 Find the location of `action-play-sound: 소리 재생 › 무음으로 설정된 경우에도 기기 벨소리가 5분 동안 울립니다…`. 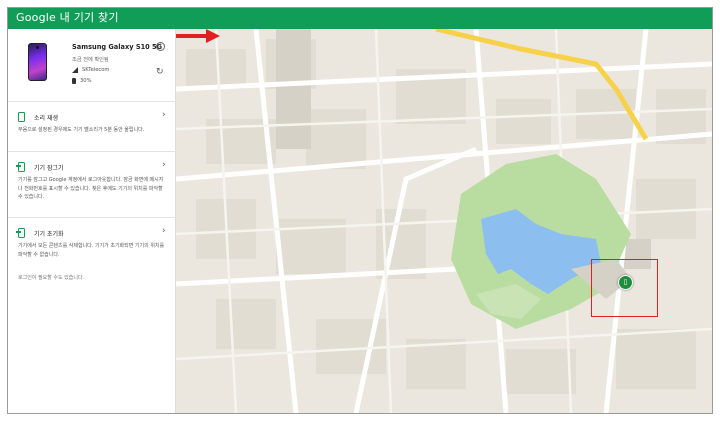

action-play-sound: 소리 재생 › 무음으로 설정된 경우에도 기기 벨소리가 5분 동안 울립니다… is located at coordinates (92, 127).